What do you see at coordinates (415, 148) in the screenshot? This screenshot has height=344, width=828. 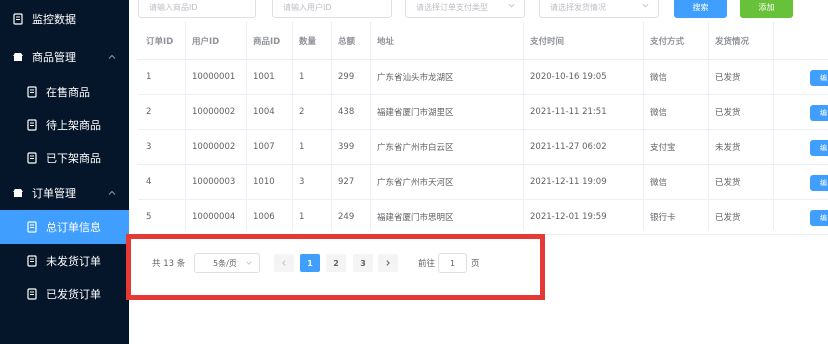 I see `cell-address: 广东省广州市白云区` at bounding box center [415, 148].